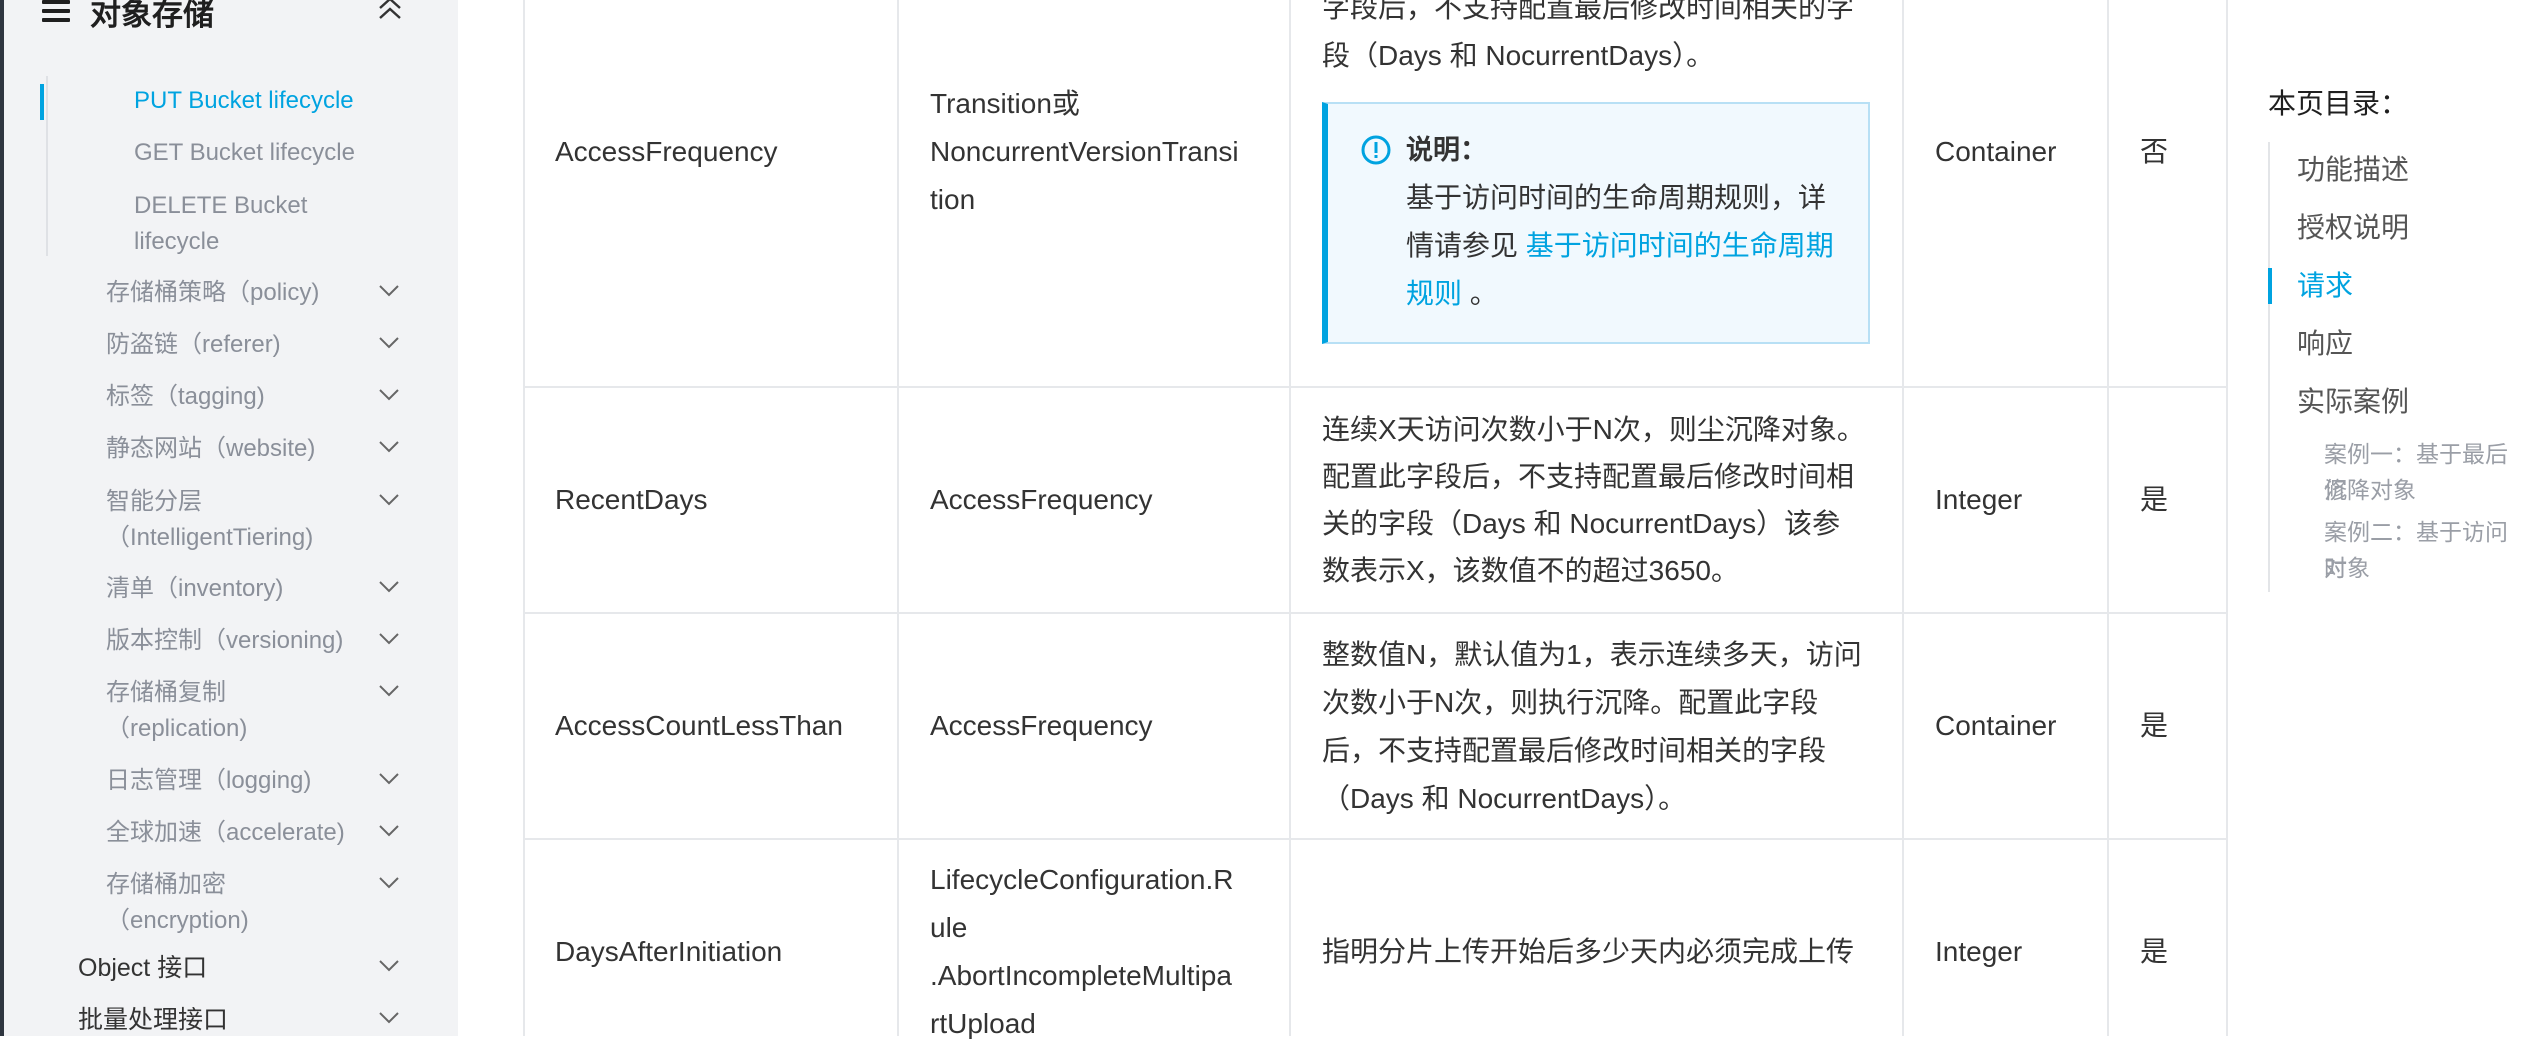 This screenshot has height=1048, width=2524. What do you see at coordinates (1462, 245) in the screenshot?
I see `note-text: 情请参见` at bounding box center [1462, 245].